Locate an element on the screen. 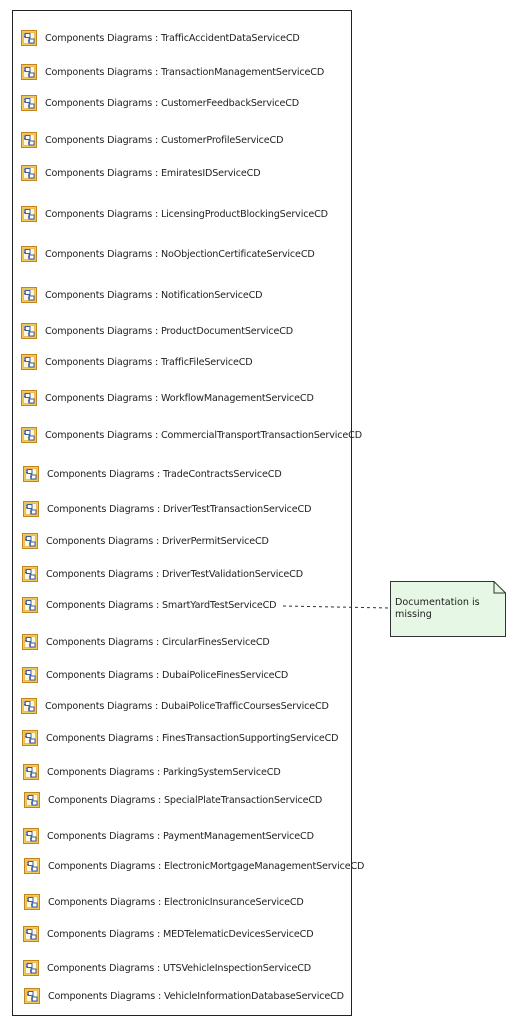  note-text: Documentation is missing is located at coordinates (437, 608).